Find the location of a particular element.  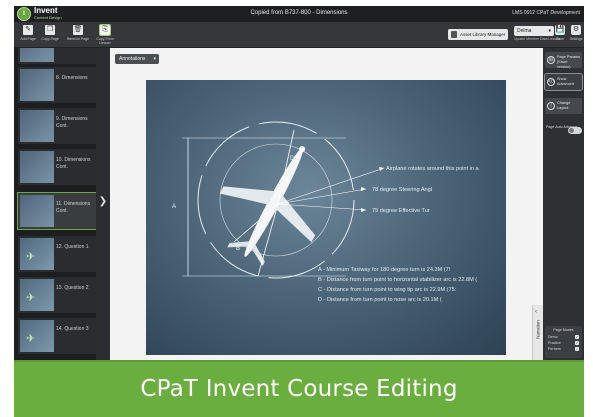

airplane-graphic is located at coordinates (267, 206).